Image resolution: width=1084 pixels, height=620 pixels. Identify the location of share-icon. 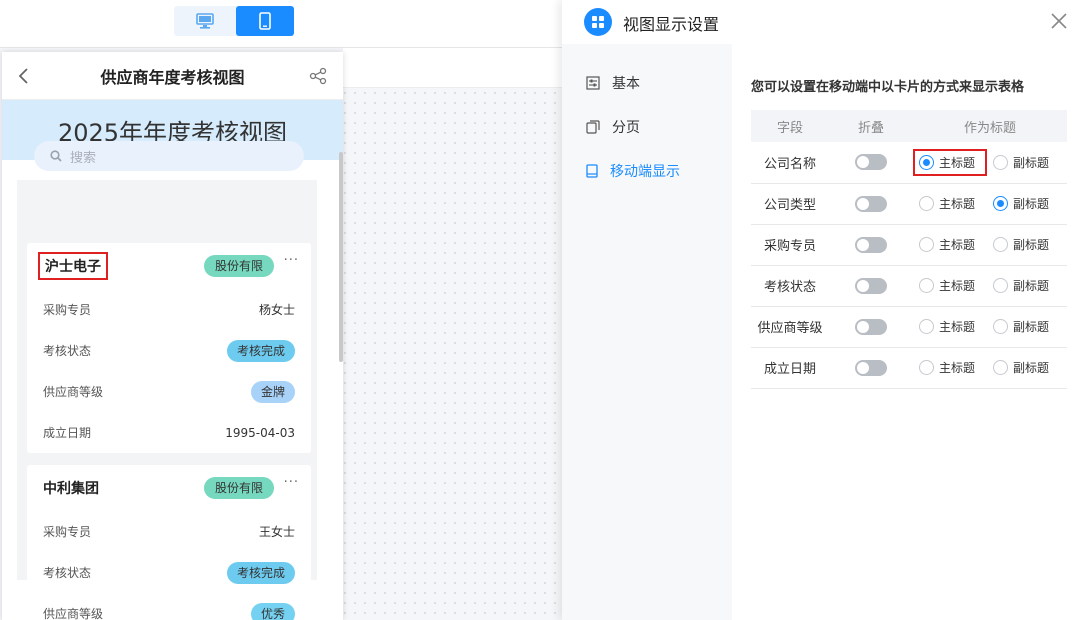
(318, 76).